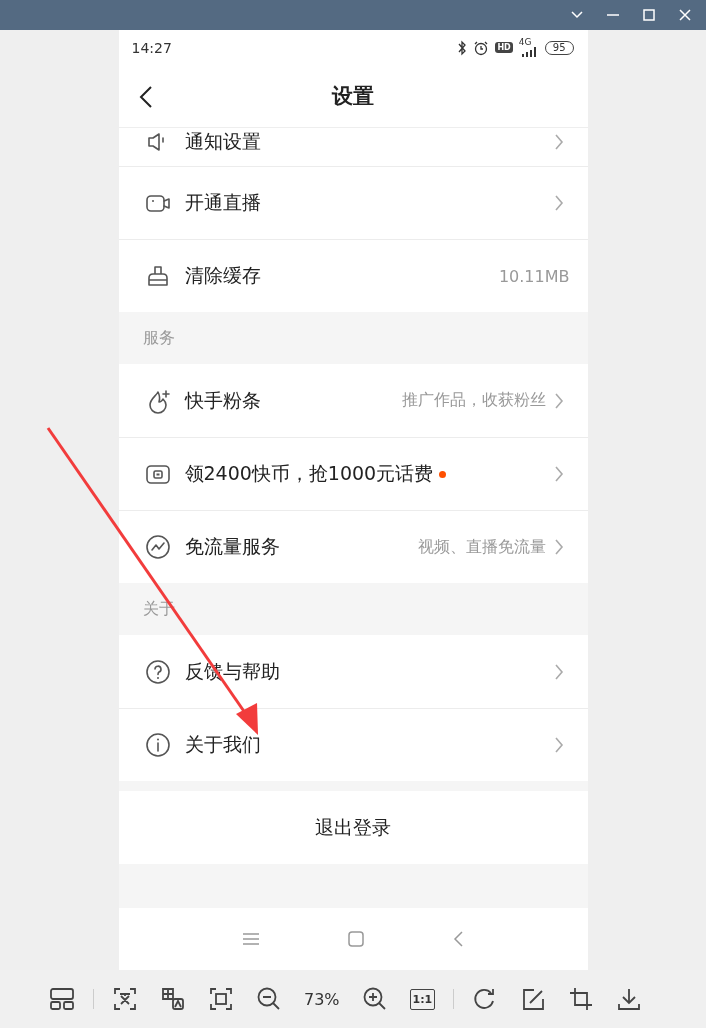 Image resolution: width=706 pixels, height=1028 pixels. Describe the element at coordinates (269, 999) in the screenshot. I see `zoom-out-icon` at that location.